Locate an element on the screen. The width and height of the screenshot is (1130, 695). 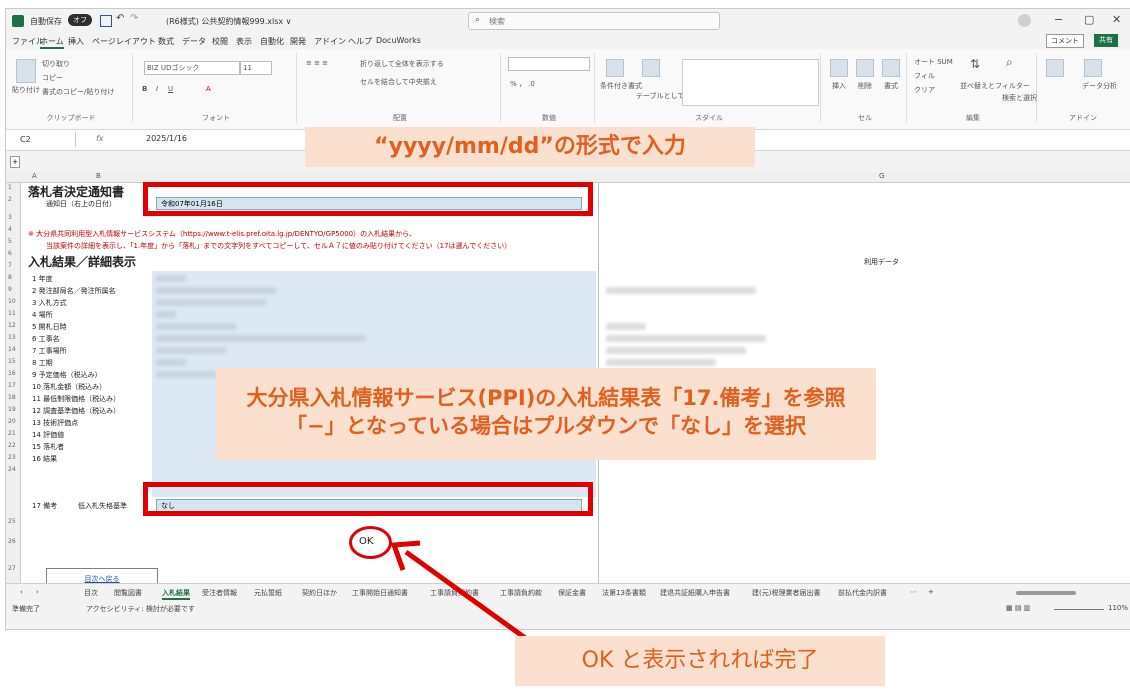
arrow-overlay is located at coordinates (460, 591).